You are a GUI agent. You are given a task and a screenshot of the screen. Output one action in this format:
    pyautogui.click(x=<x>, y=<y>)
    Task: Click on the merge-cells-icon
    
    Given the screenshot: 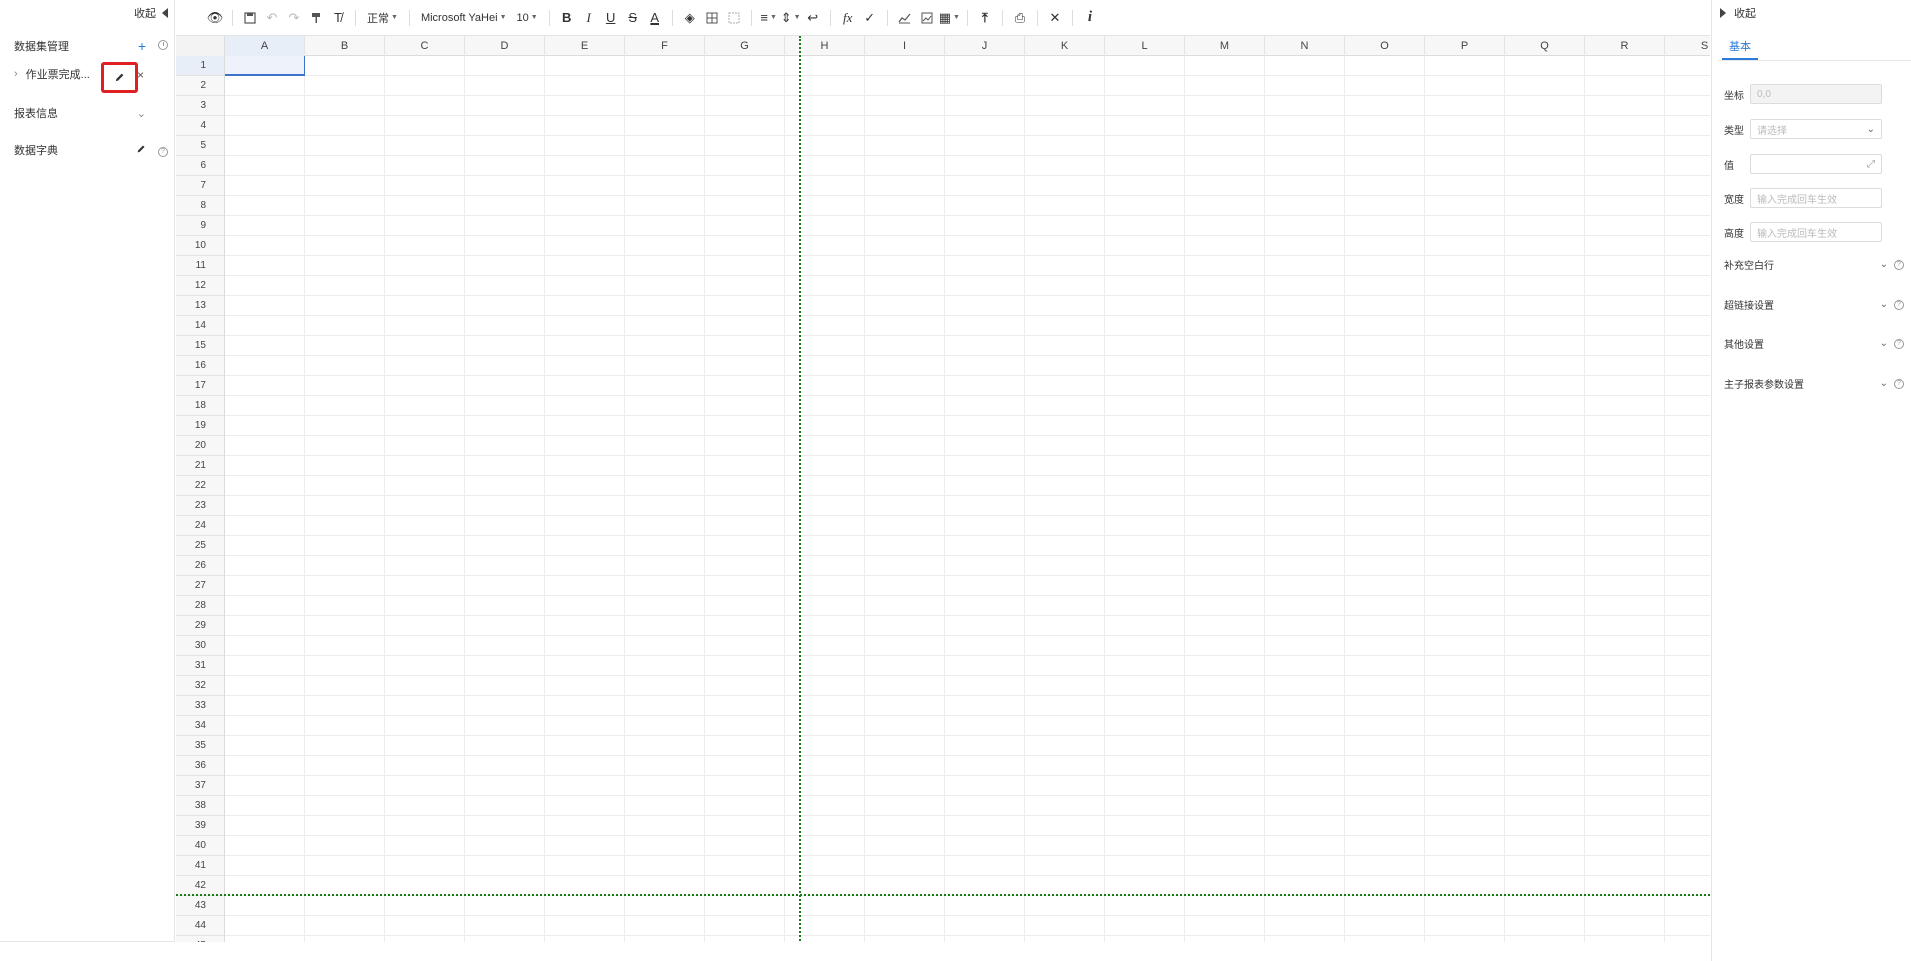 What is the action you would take?
    pyautogui.click(x=734, y=18)
    